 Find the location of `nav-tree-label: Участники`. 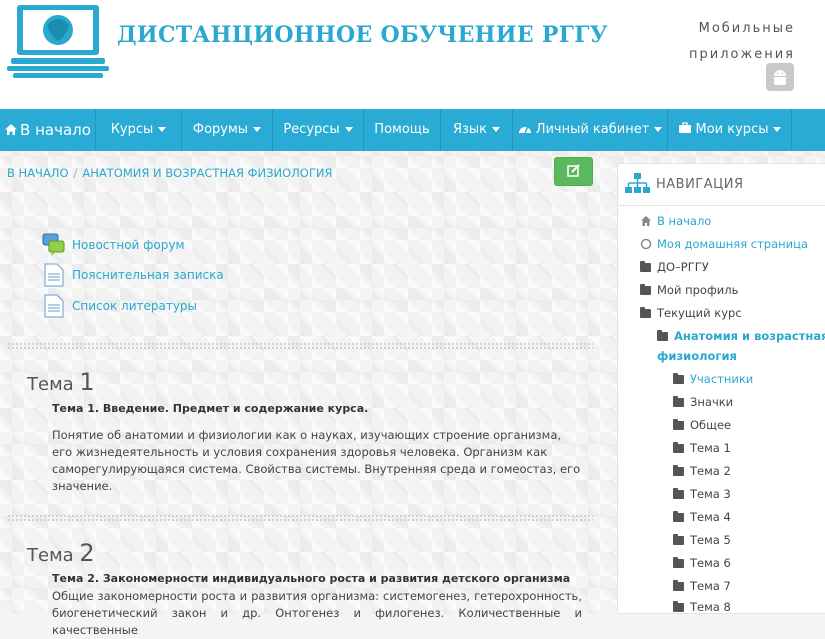

nav-tree-label: Участники is located at coordinates (722, 379).